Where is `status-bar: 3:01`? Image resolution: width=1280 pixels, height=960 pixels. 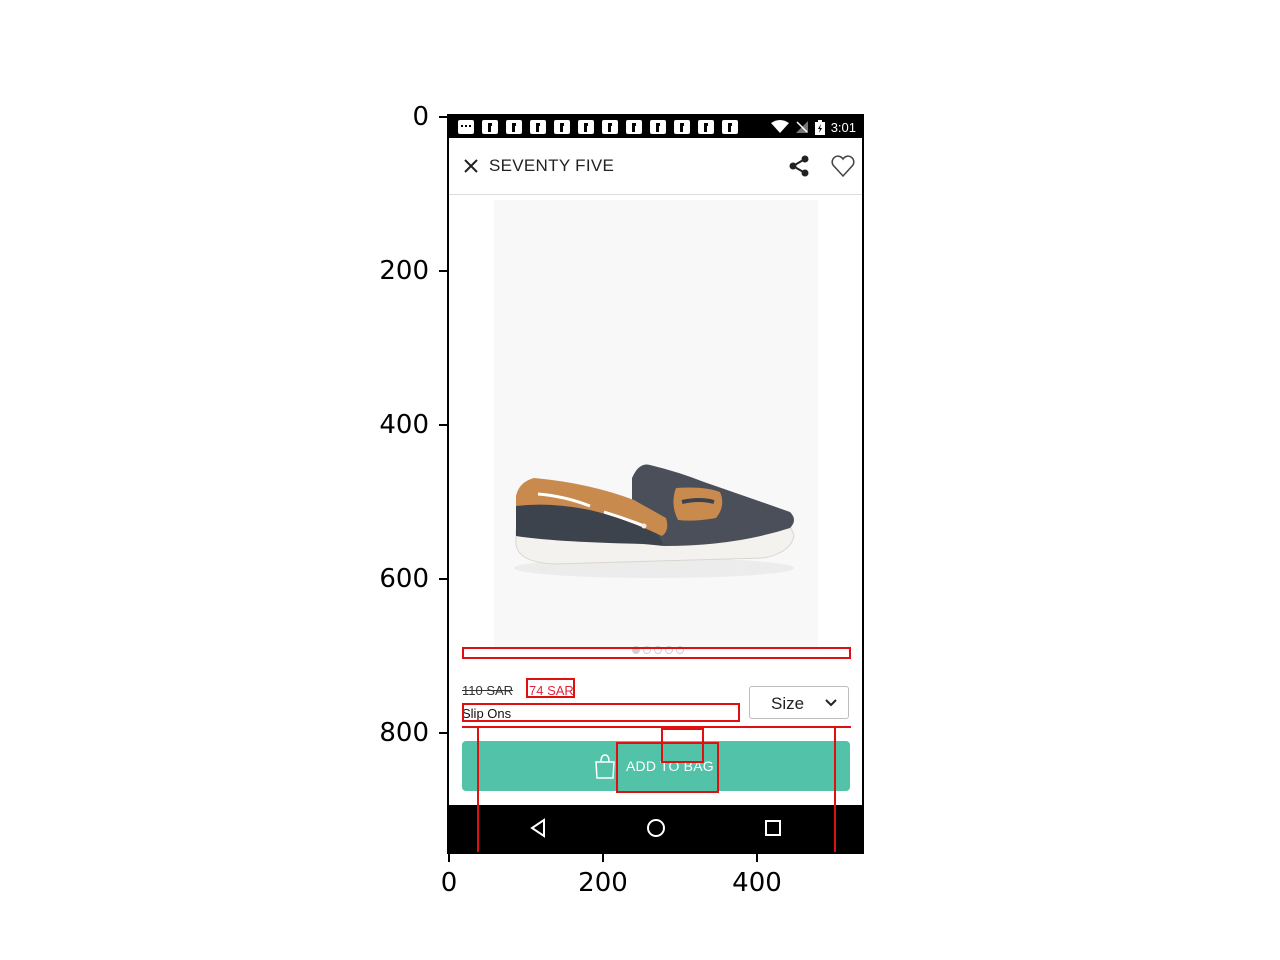 status-bar: 3:01 is located at coordinates (655, 127).